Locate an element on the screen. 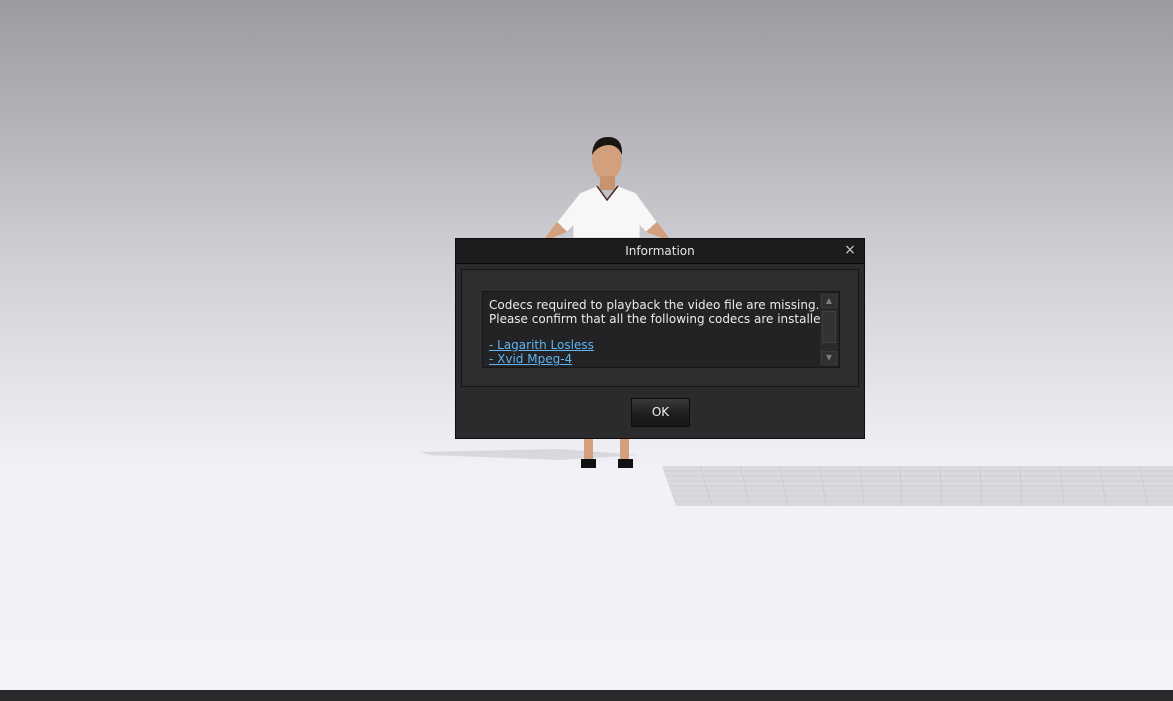  codec-links-list: - Lagarith Losless - Xvid Mpeg-4 is located at coordinates (541, 352).